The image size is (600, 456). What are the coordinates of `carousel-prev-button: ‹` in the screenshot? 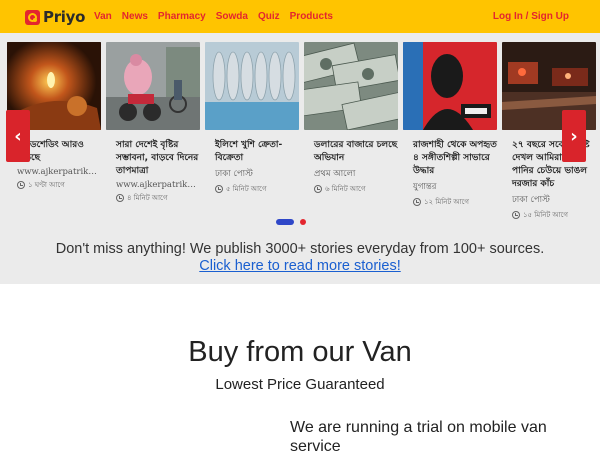 It's located at (18, 136).